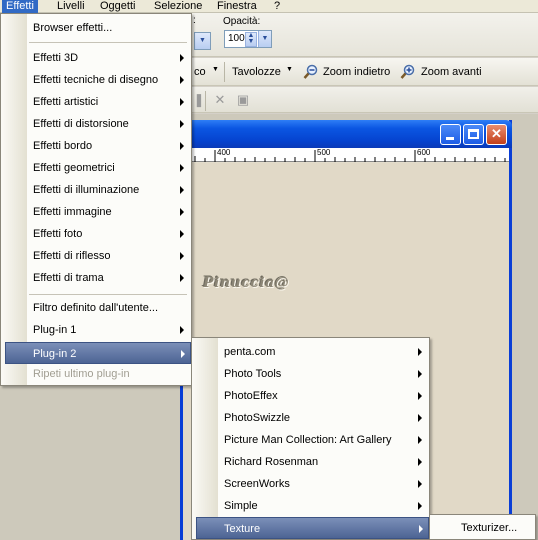  What do you see at coordinates (237, 6) in the screenshot?
I see `menu-finestra: Finestra` at bounding box center [237, 6].